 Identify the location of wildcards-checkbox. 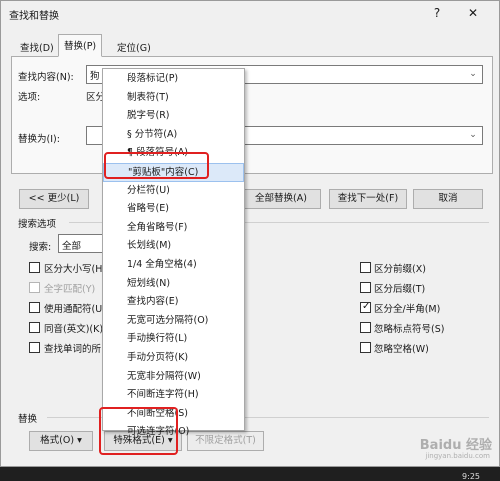
(34, 307).